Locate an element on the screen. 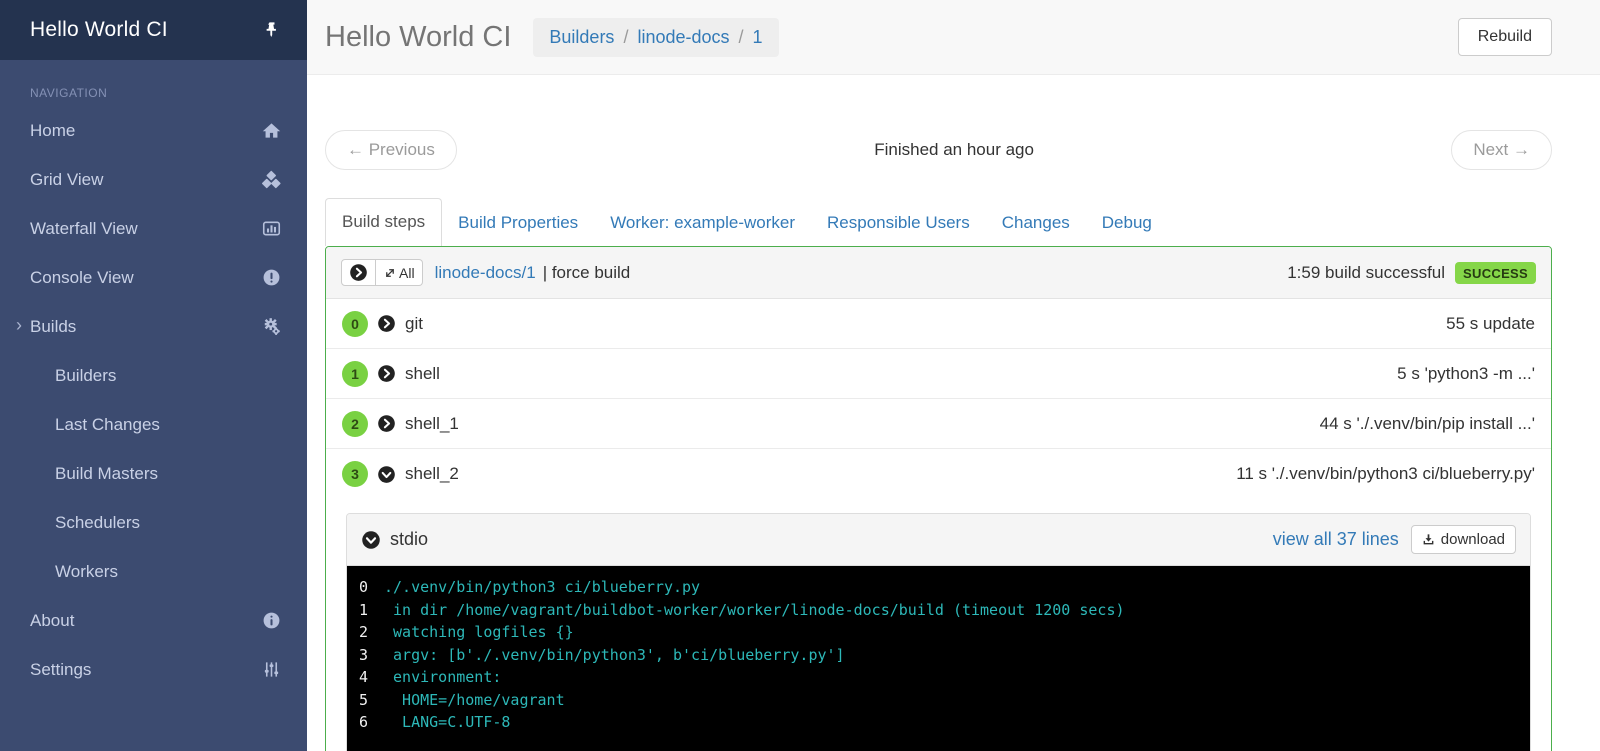  sidebar-item-workers: › Workers is located at coordinates (153, 571).